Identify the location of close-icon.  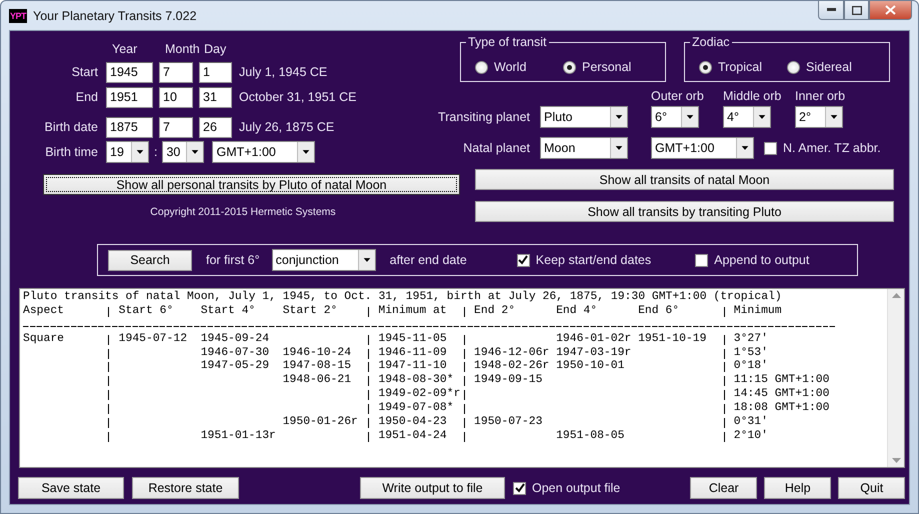
(890, 10).